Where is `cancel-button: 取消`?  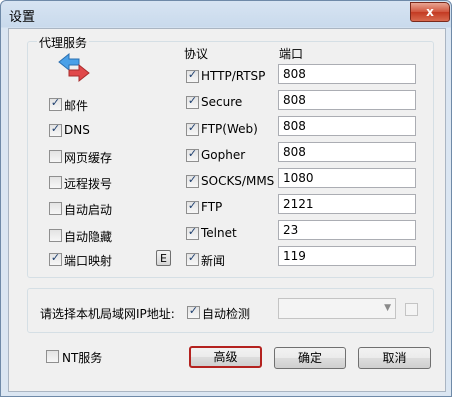
cancel-button: 取消 is located at coordinates (394, 358).